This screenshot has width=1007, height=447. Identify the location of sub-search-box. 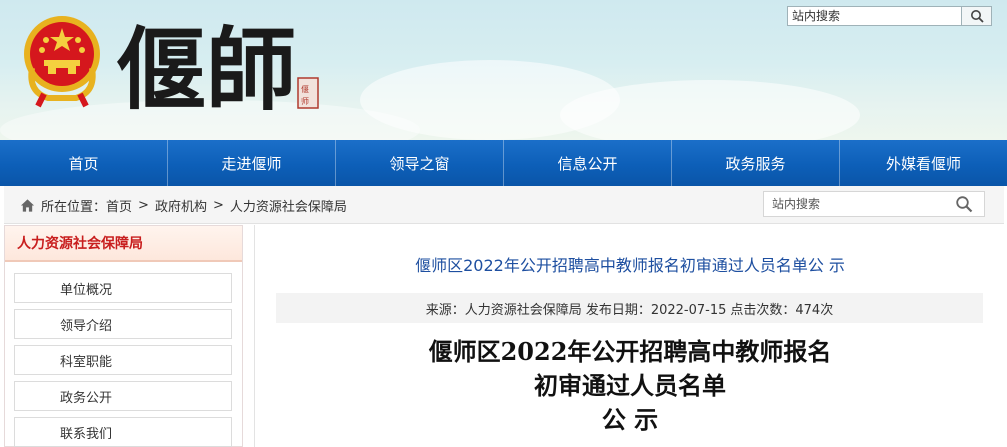
(874, 204).